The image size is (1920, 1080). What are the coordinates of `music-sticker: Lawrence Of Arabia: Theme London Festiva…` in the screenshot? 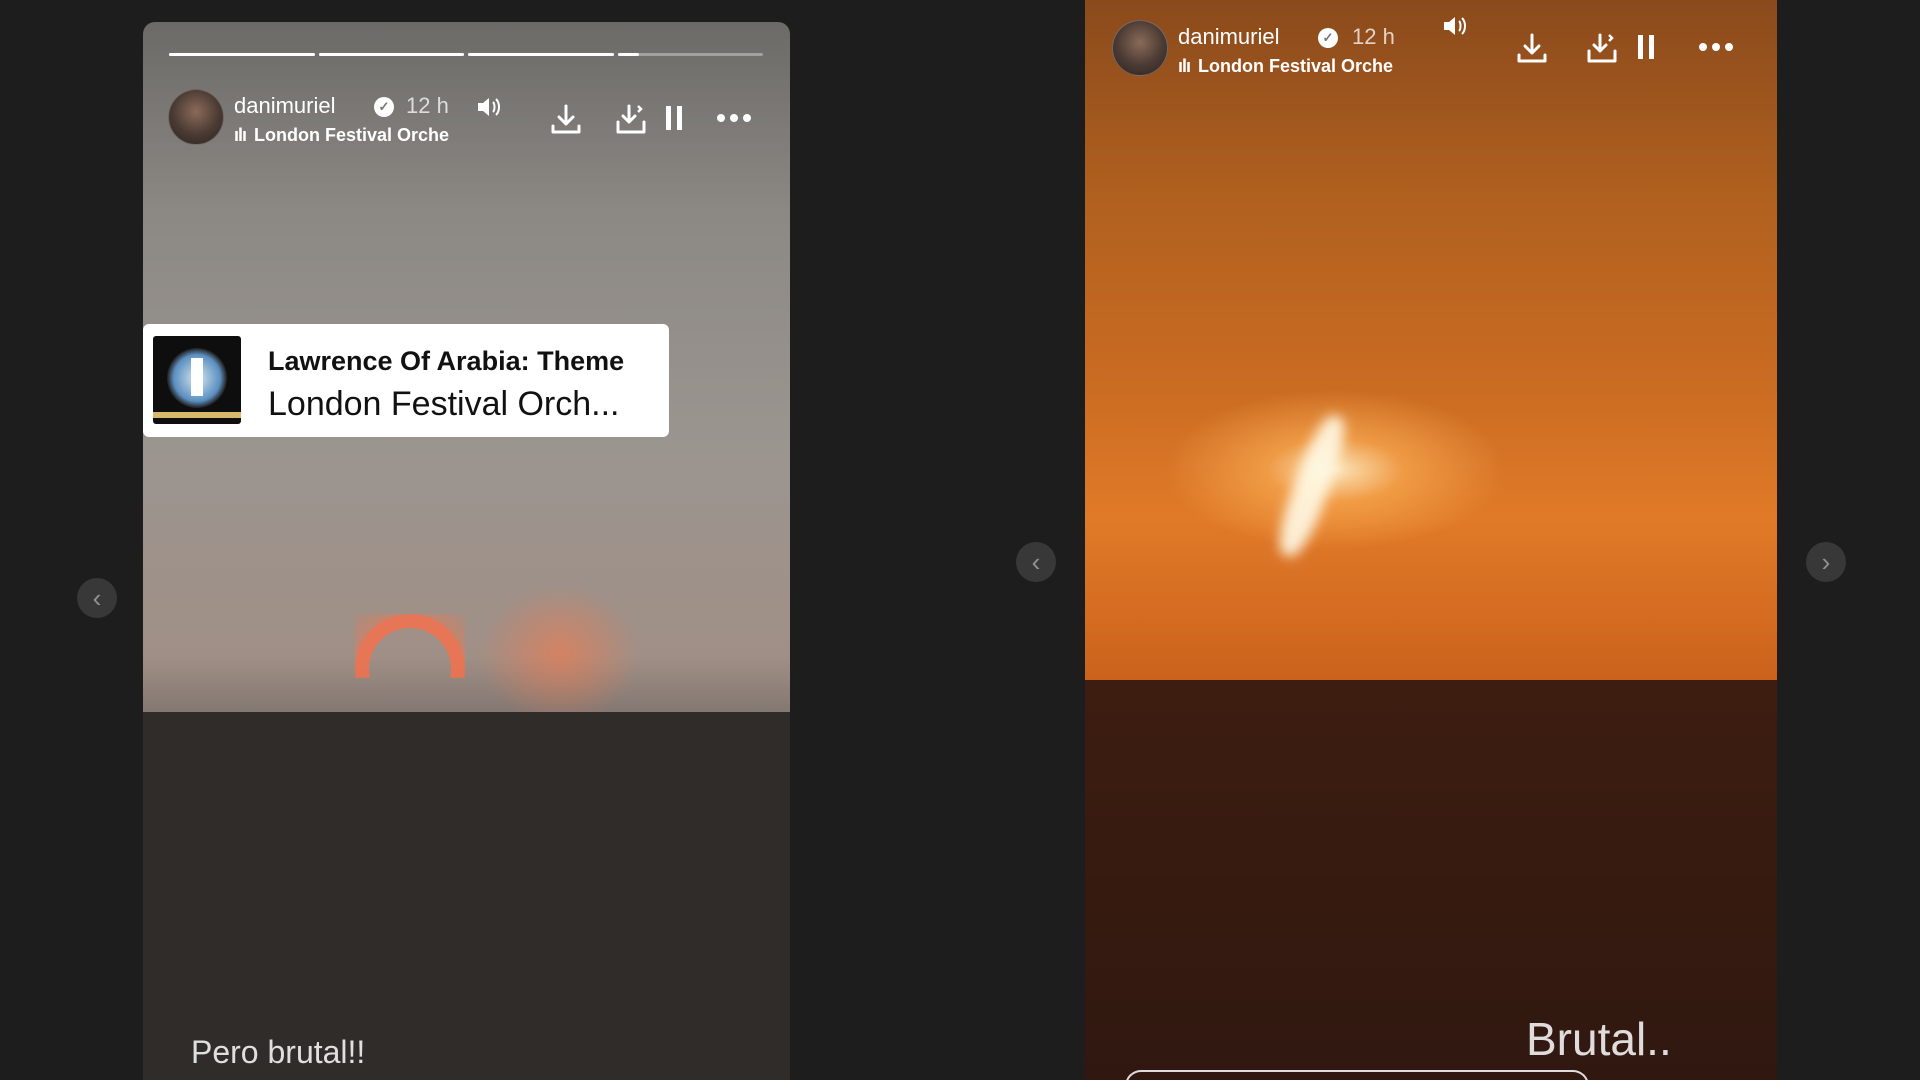 It's located at (406, 380).